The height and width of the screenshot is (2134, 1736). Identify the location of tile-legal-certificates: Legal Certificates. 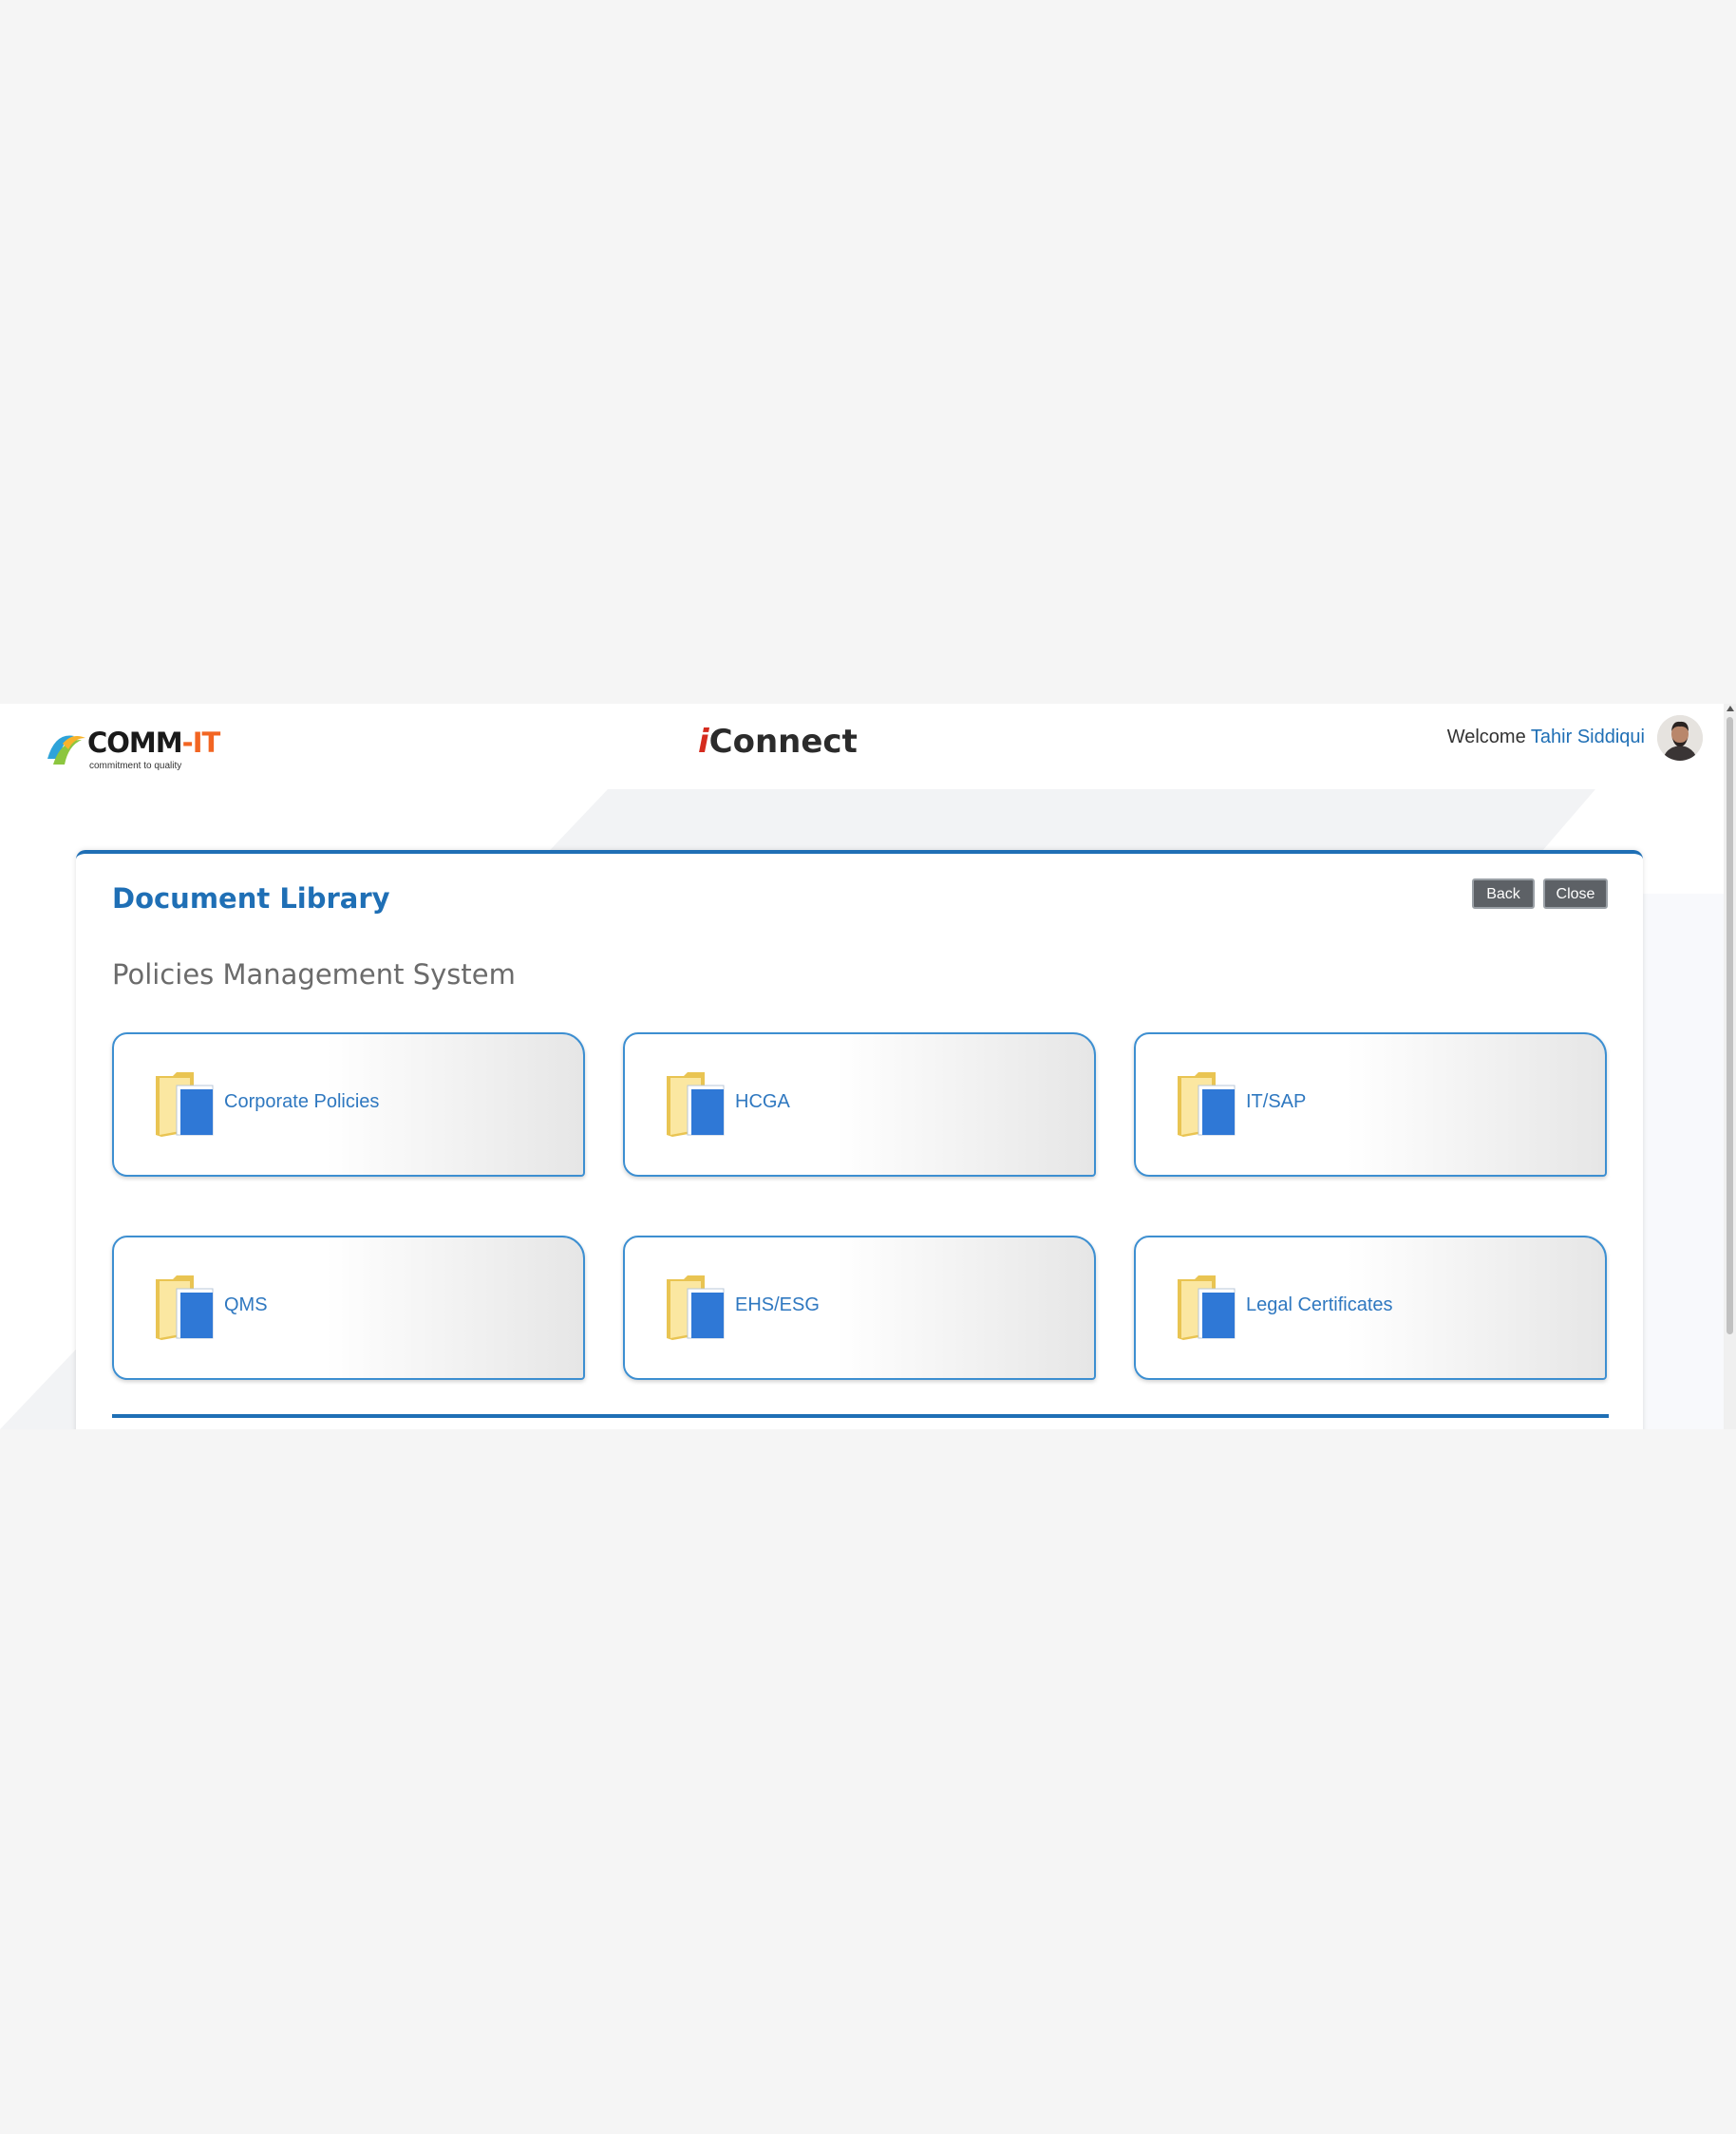
(1371, 1308).